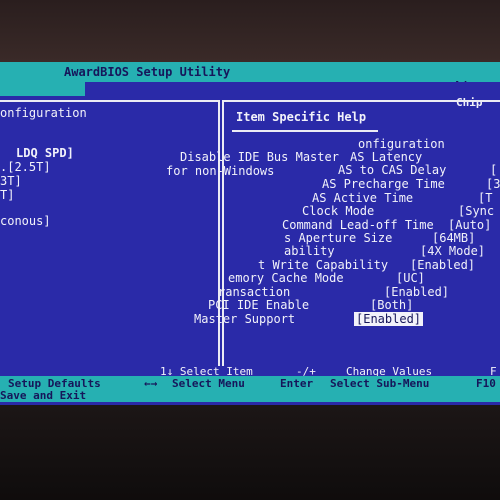  What do you see at coordinates (485, 198) in the screenshot?
I see `setting-value-ras-active: [T` at bounding box center [485, 198].